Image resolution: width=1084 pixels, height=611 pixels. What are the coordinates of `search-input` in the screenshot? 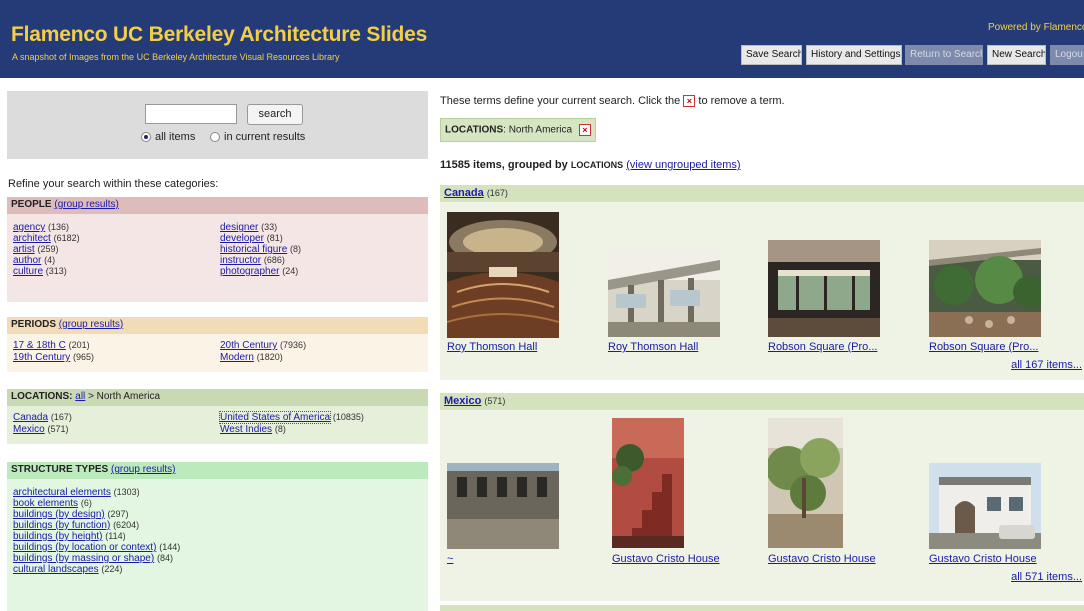 It's located at (191, 114).